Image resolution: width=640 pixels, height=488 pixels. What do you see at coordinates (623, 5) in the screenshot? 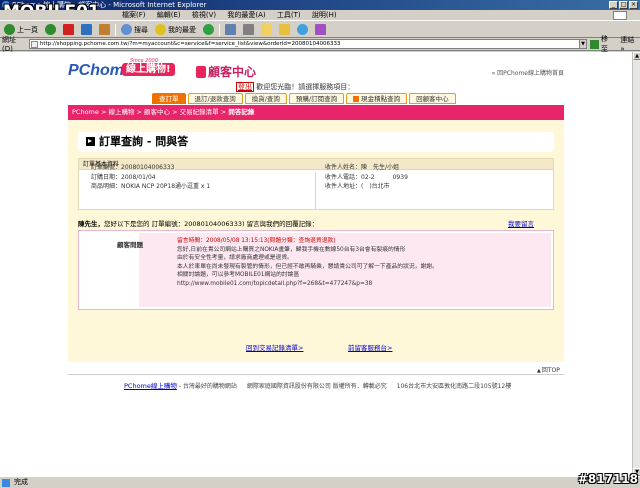
I see `maximize-button: □` at bounding box center [623, 5].